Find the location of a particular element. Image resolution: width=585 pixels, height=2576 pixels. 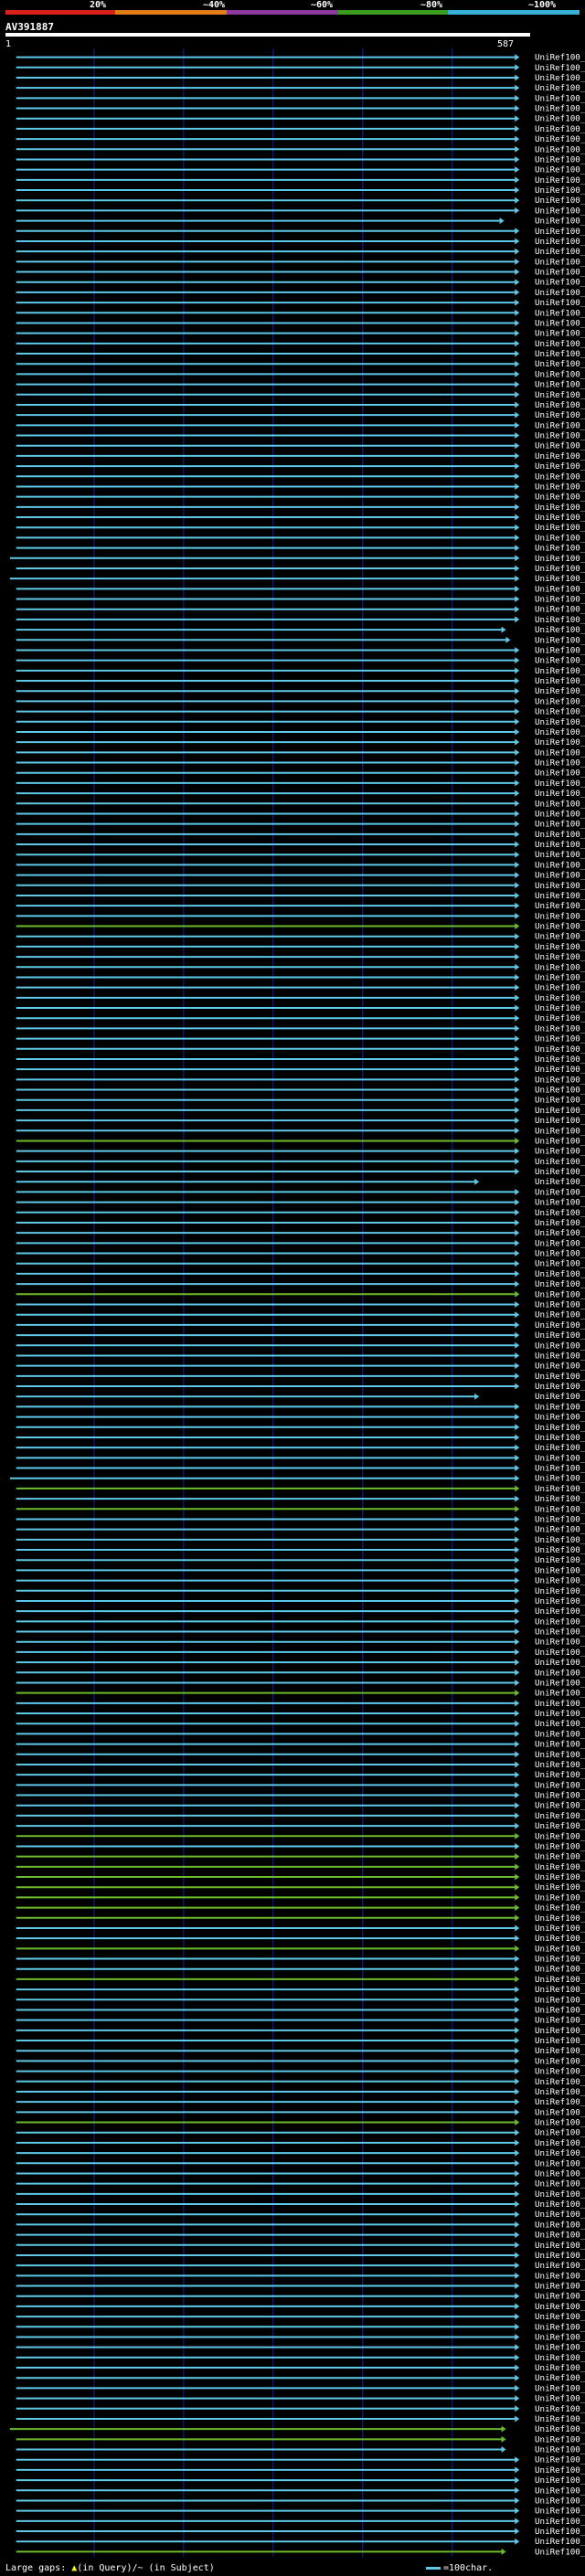

hit-label: UniRef100_A6R5C3 is located at coordinates (560, 1632).